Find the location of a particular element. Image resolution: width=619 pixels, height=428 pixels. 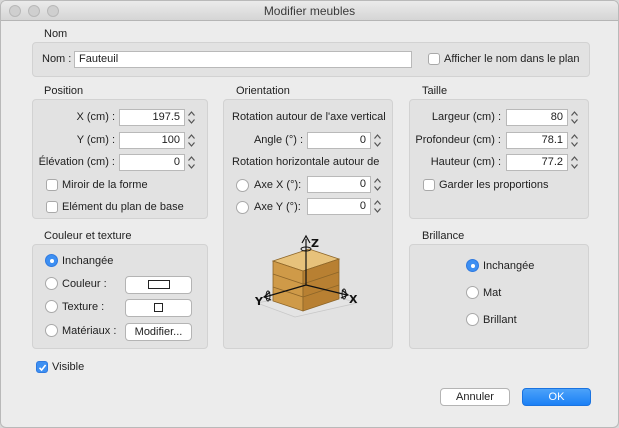

depth-stepper is located at coordinates (574, 140).